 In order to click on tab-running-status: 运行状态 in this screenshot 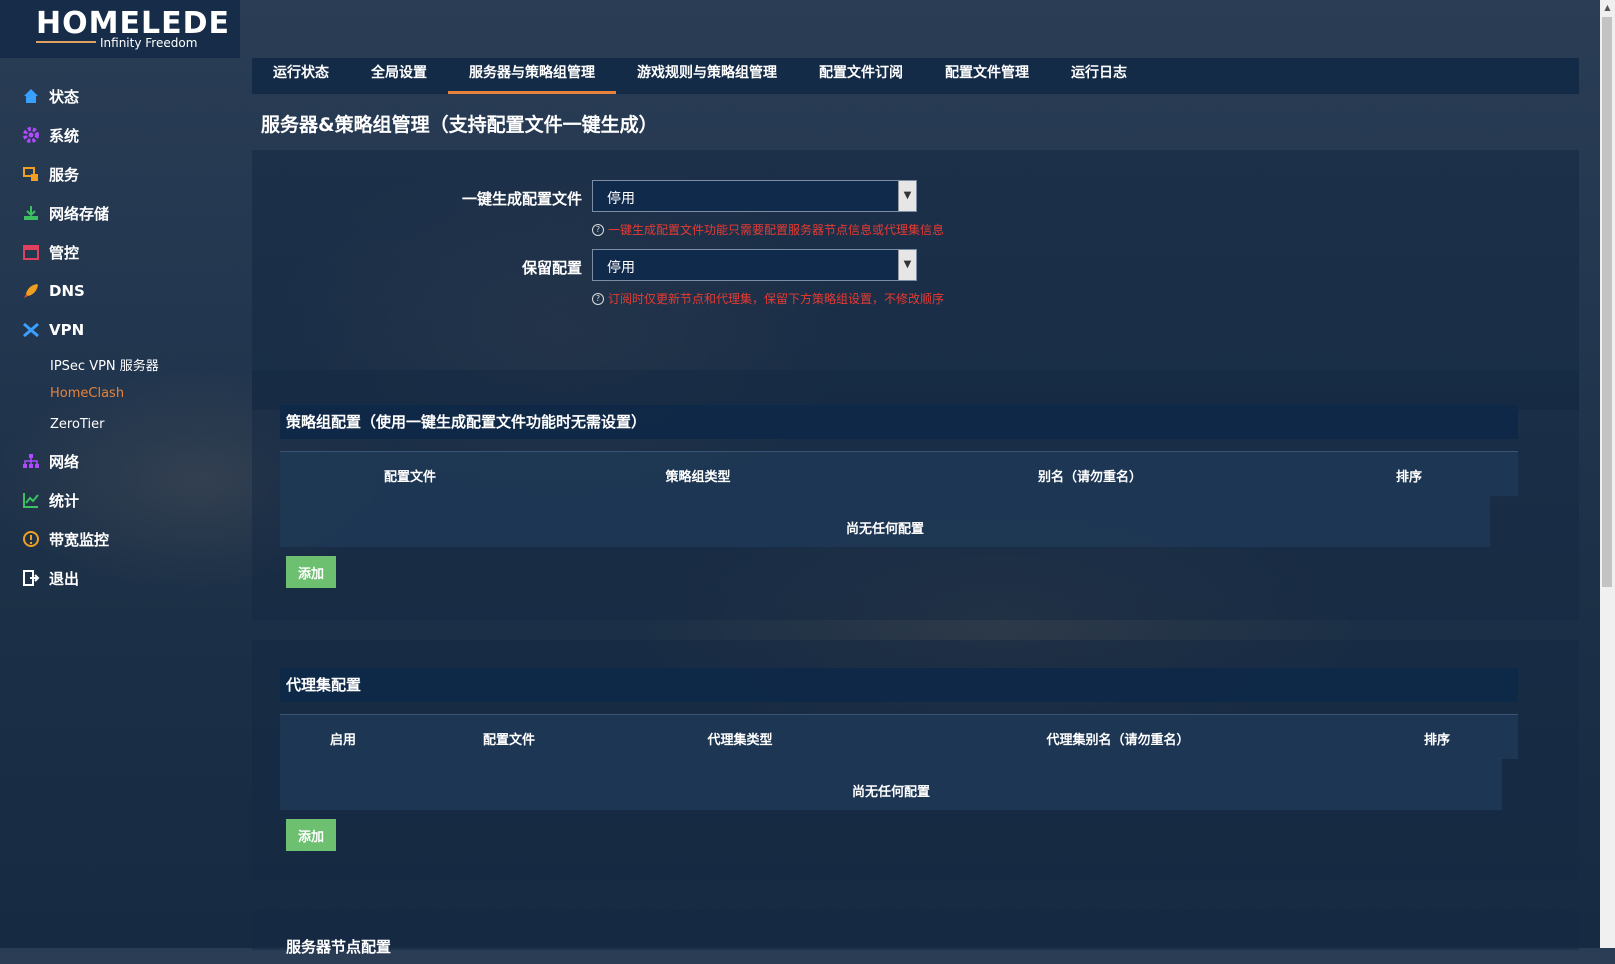, I will do `click(301, 76)`.